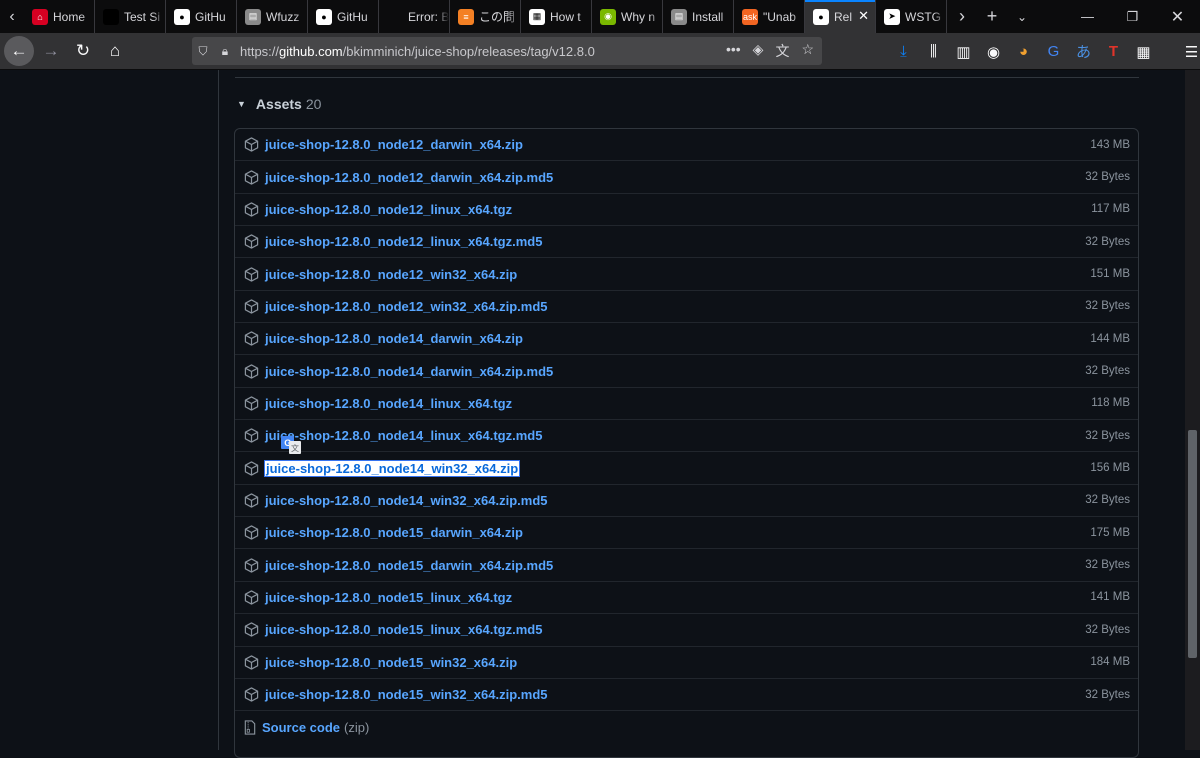 Image resolution: width=1200 pixels, height=758 pixels. I want to click on library-icon: ⫼, so click(933, 51).